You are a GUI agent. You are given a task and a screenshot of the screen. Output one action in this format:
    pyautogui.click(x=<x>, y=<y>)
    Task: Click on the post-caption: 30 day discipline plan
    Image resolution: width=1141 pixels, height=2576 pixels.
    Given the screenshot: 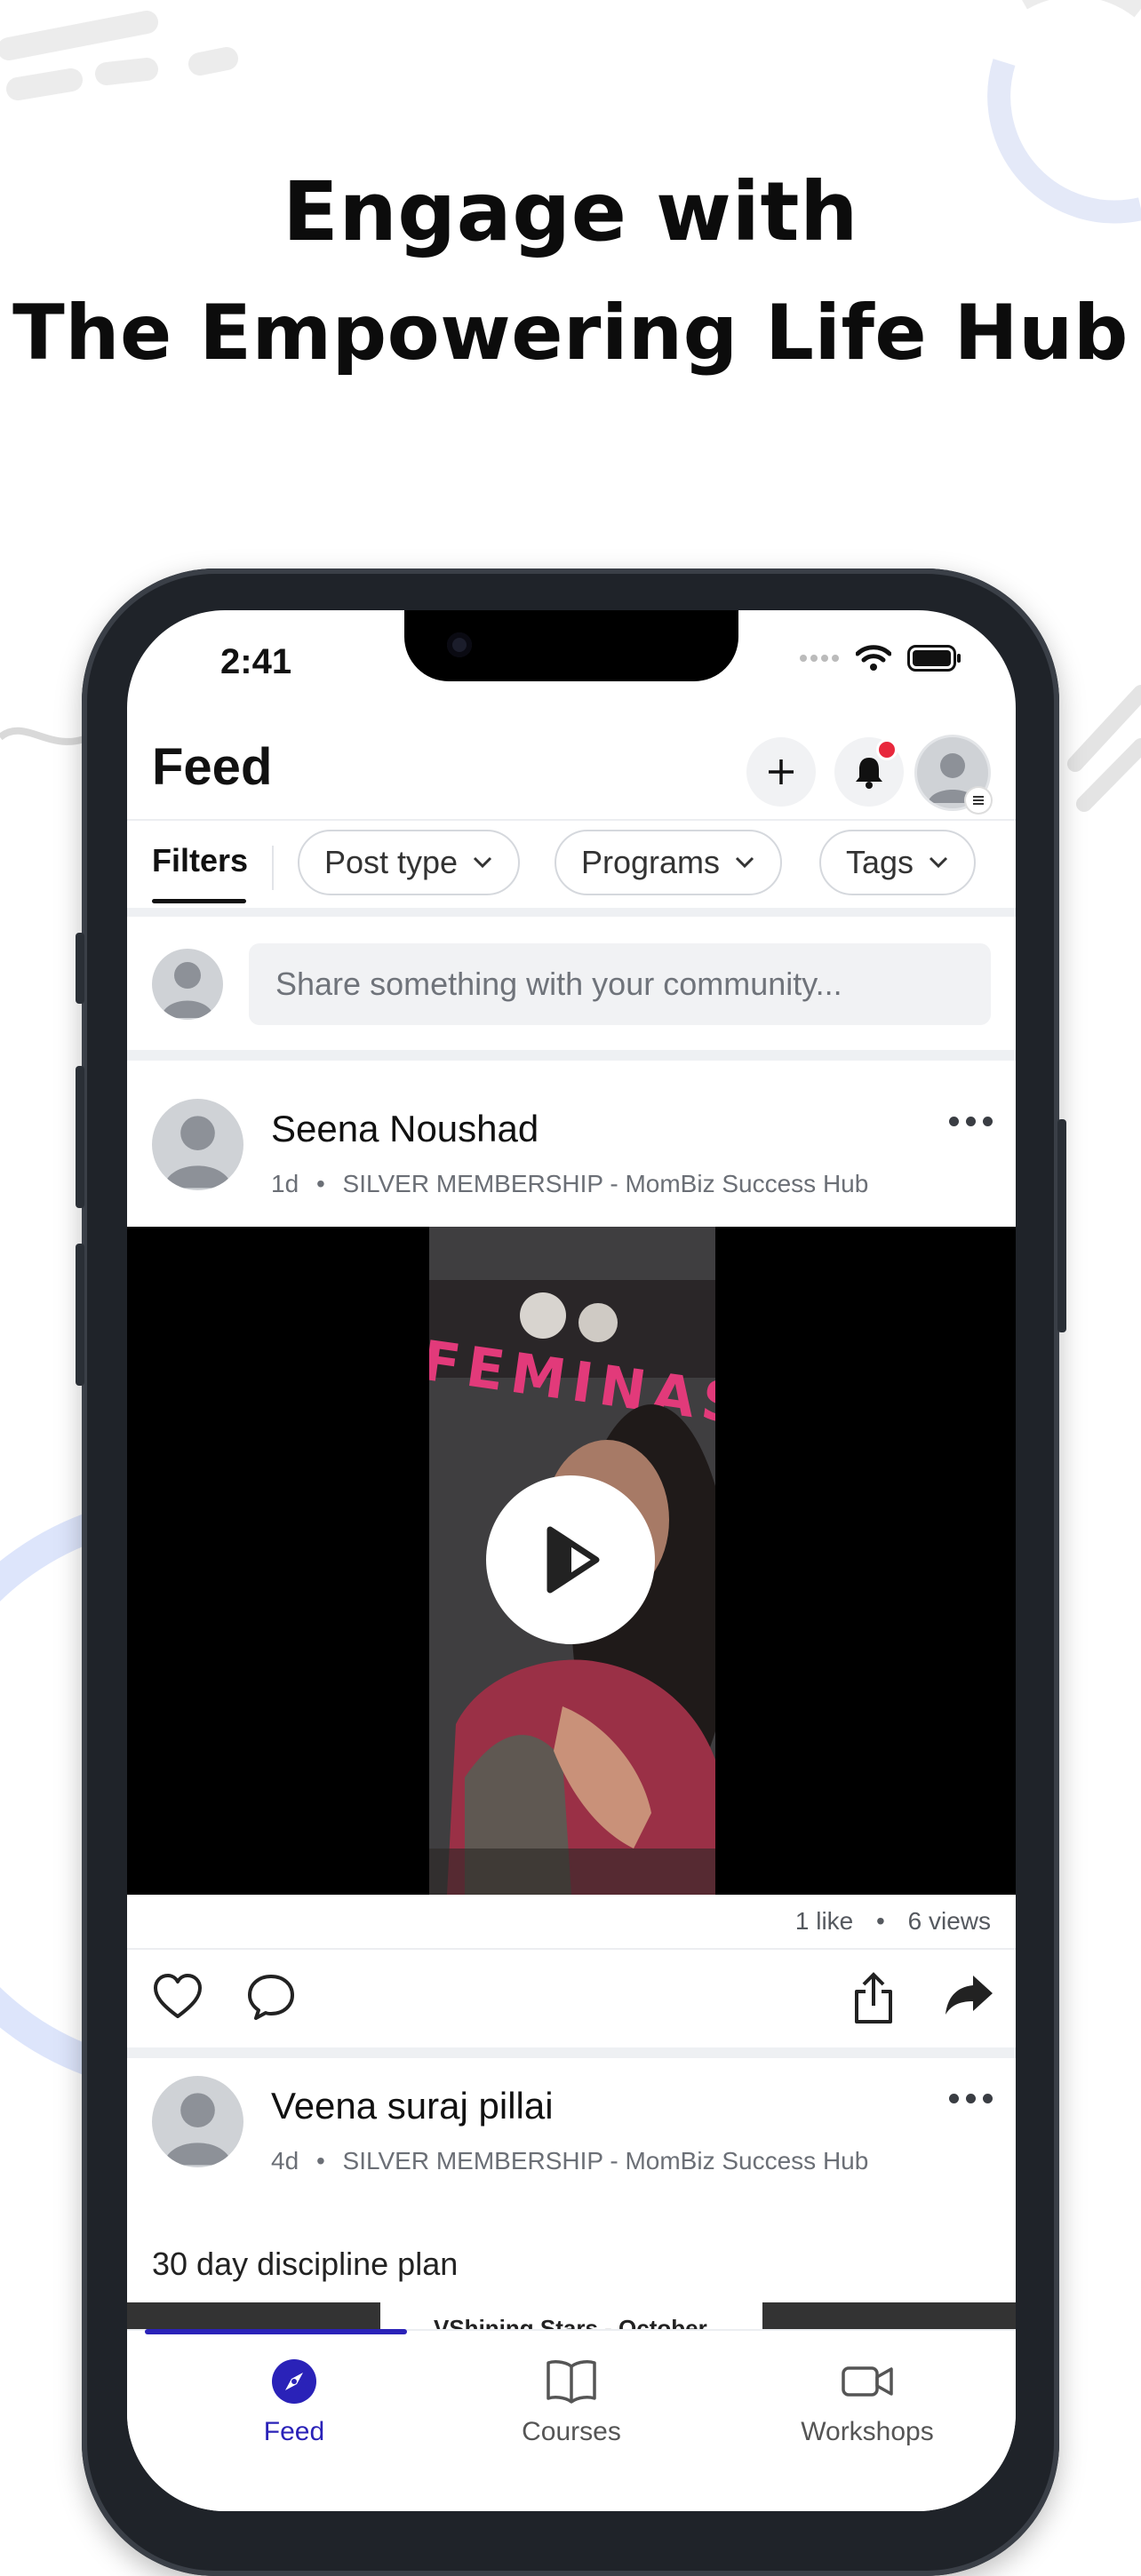 What is the action you would take?
    pyautogui.click(x=305, y=2264)
    